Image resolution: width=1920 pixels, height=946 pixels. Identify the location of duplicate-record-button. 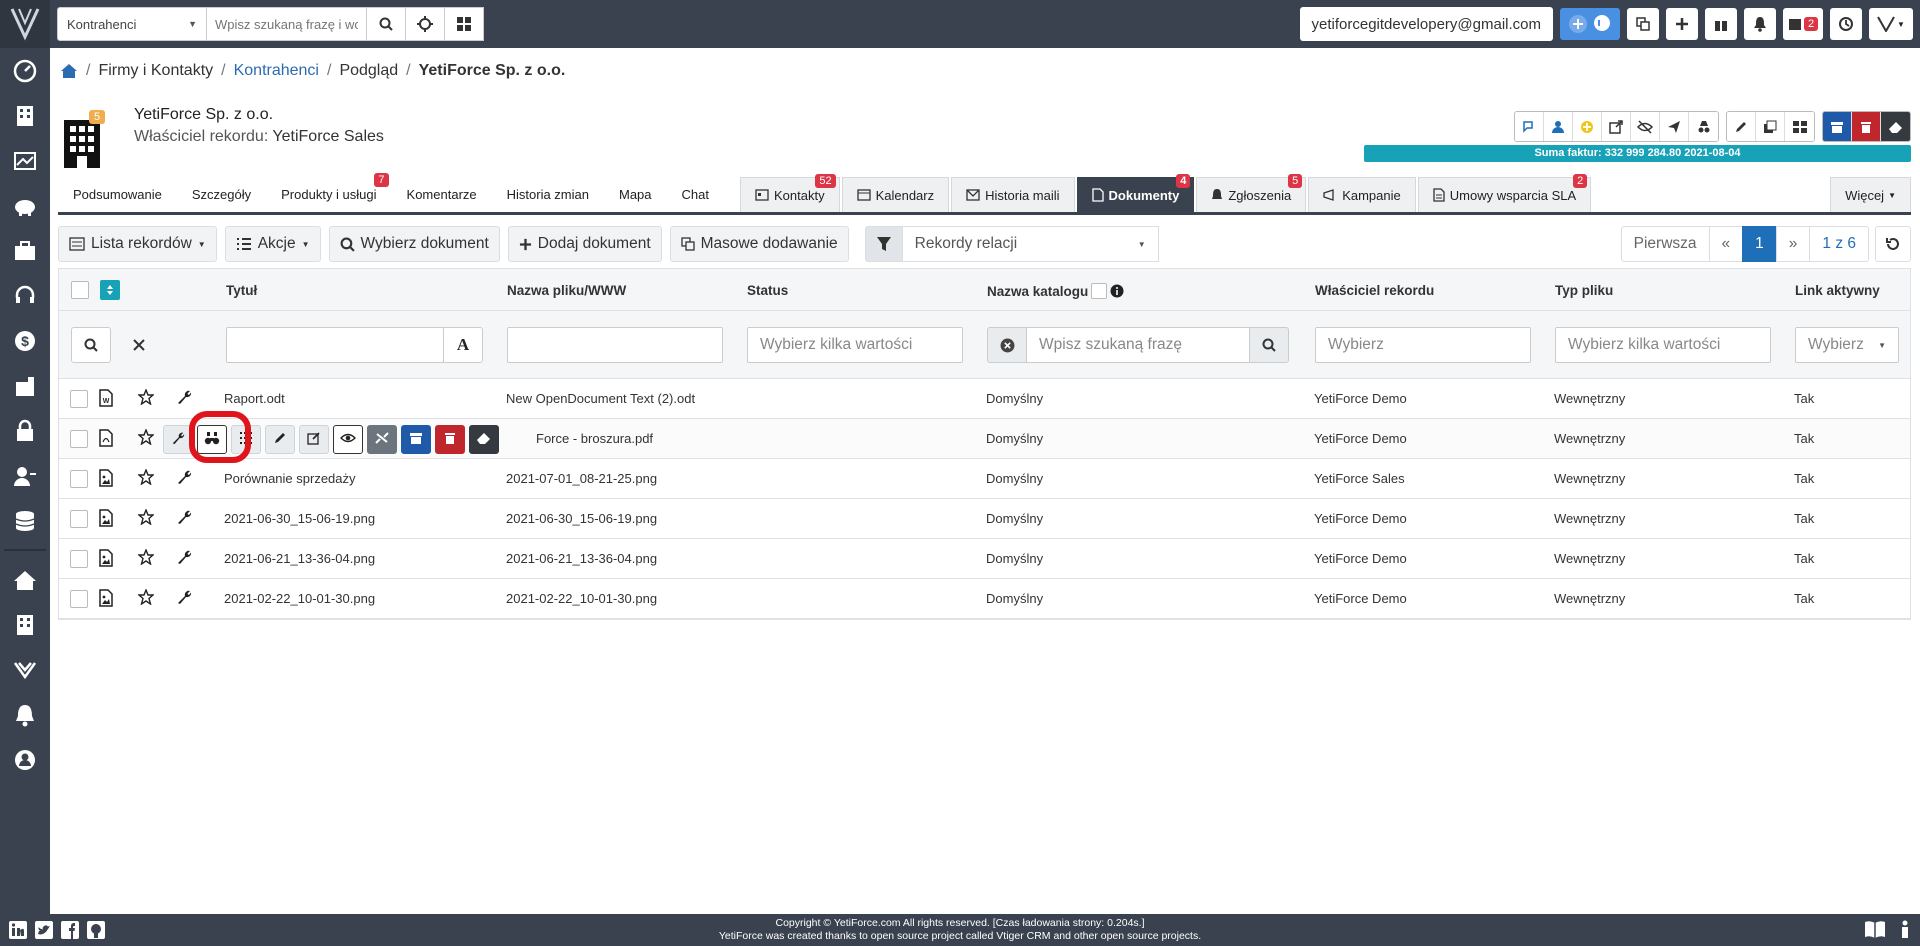
(1770, 126).